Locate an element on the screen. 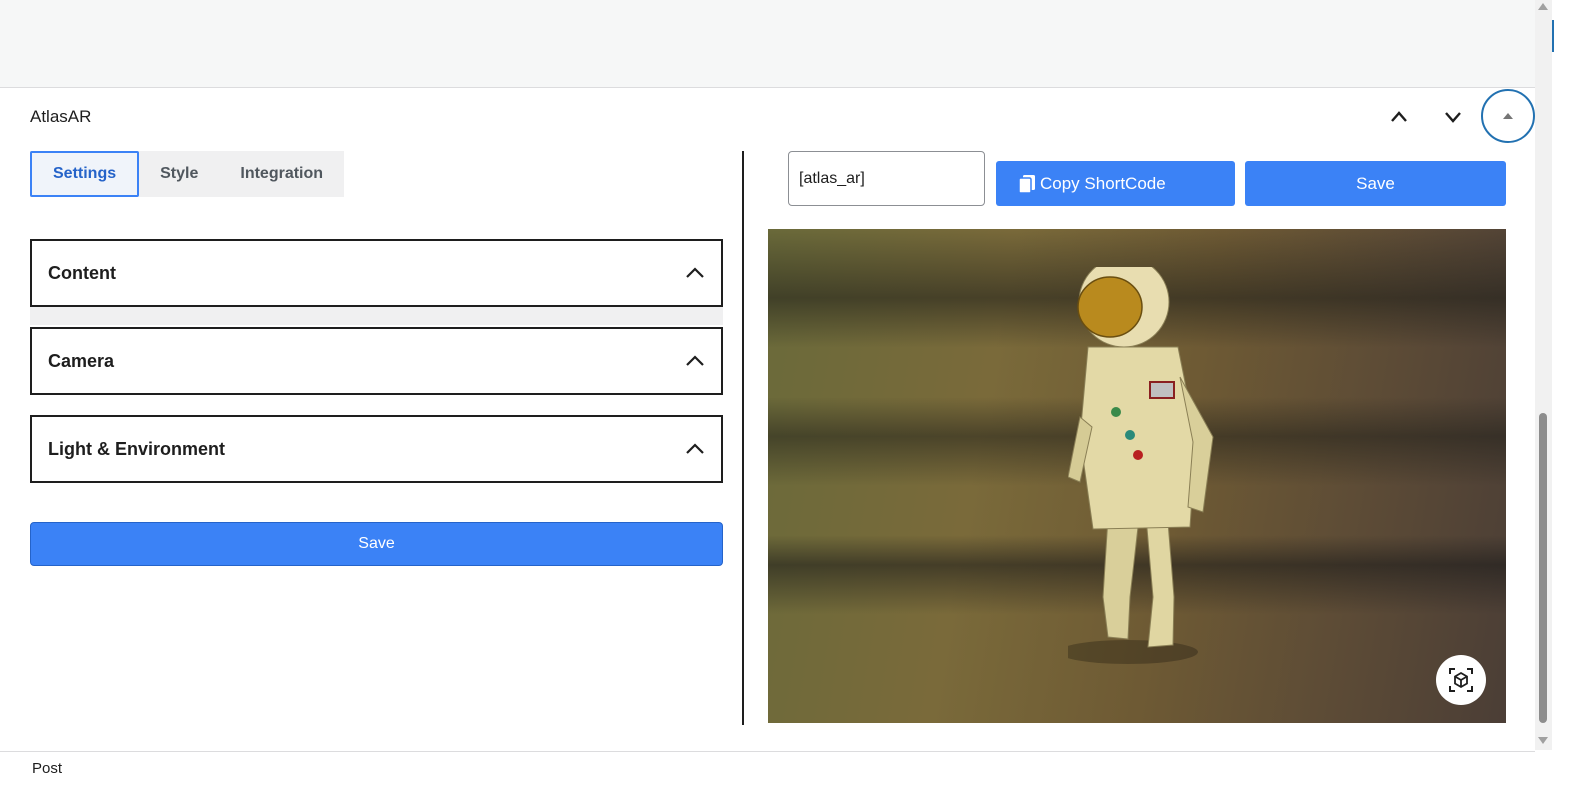  shortcode-save-button: Save is located at coordinates (1375, 183).